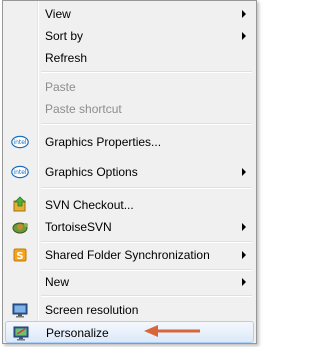 The width and height of the screenshot is (320, 347). What do you see at coordinates (129, 109) in the screenshot?
I see `menu-item-paste-shortcut: Paste shortcut` at bounding box center [129, 109].